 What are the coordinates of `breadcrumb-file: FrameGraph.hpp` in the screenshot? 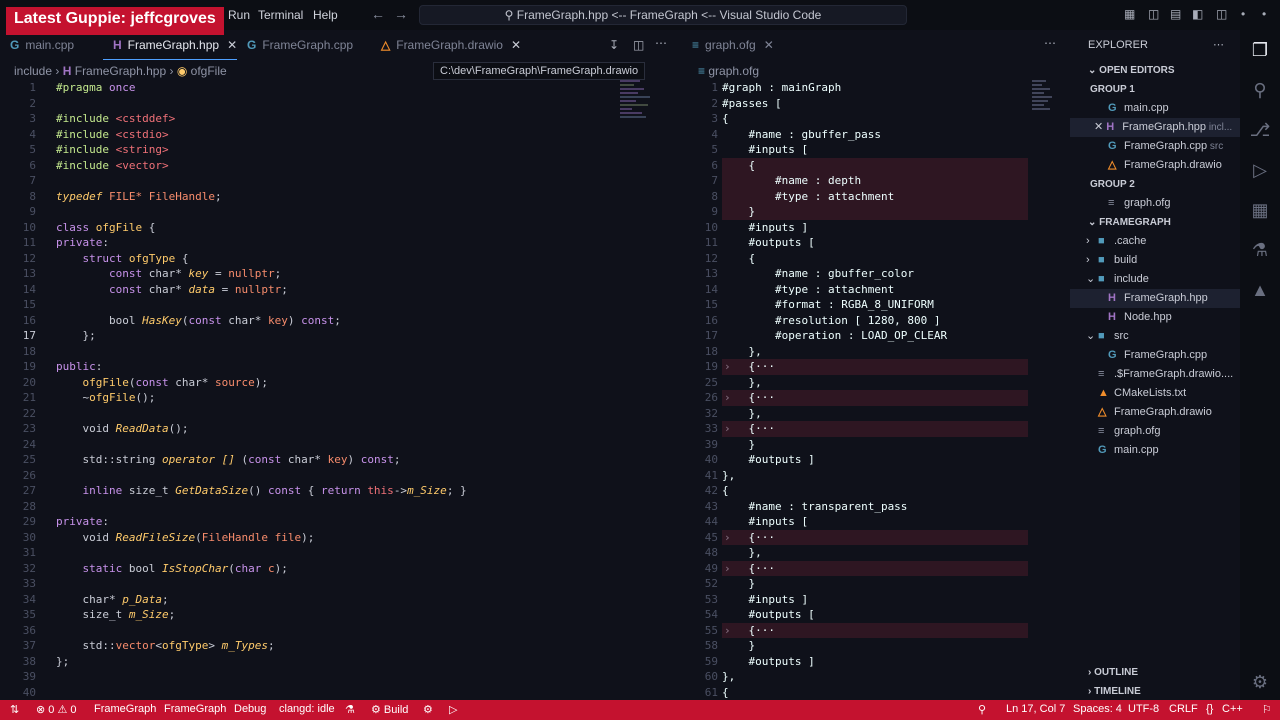 It's located at (120, 71).